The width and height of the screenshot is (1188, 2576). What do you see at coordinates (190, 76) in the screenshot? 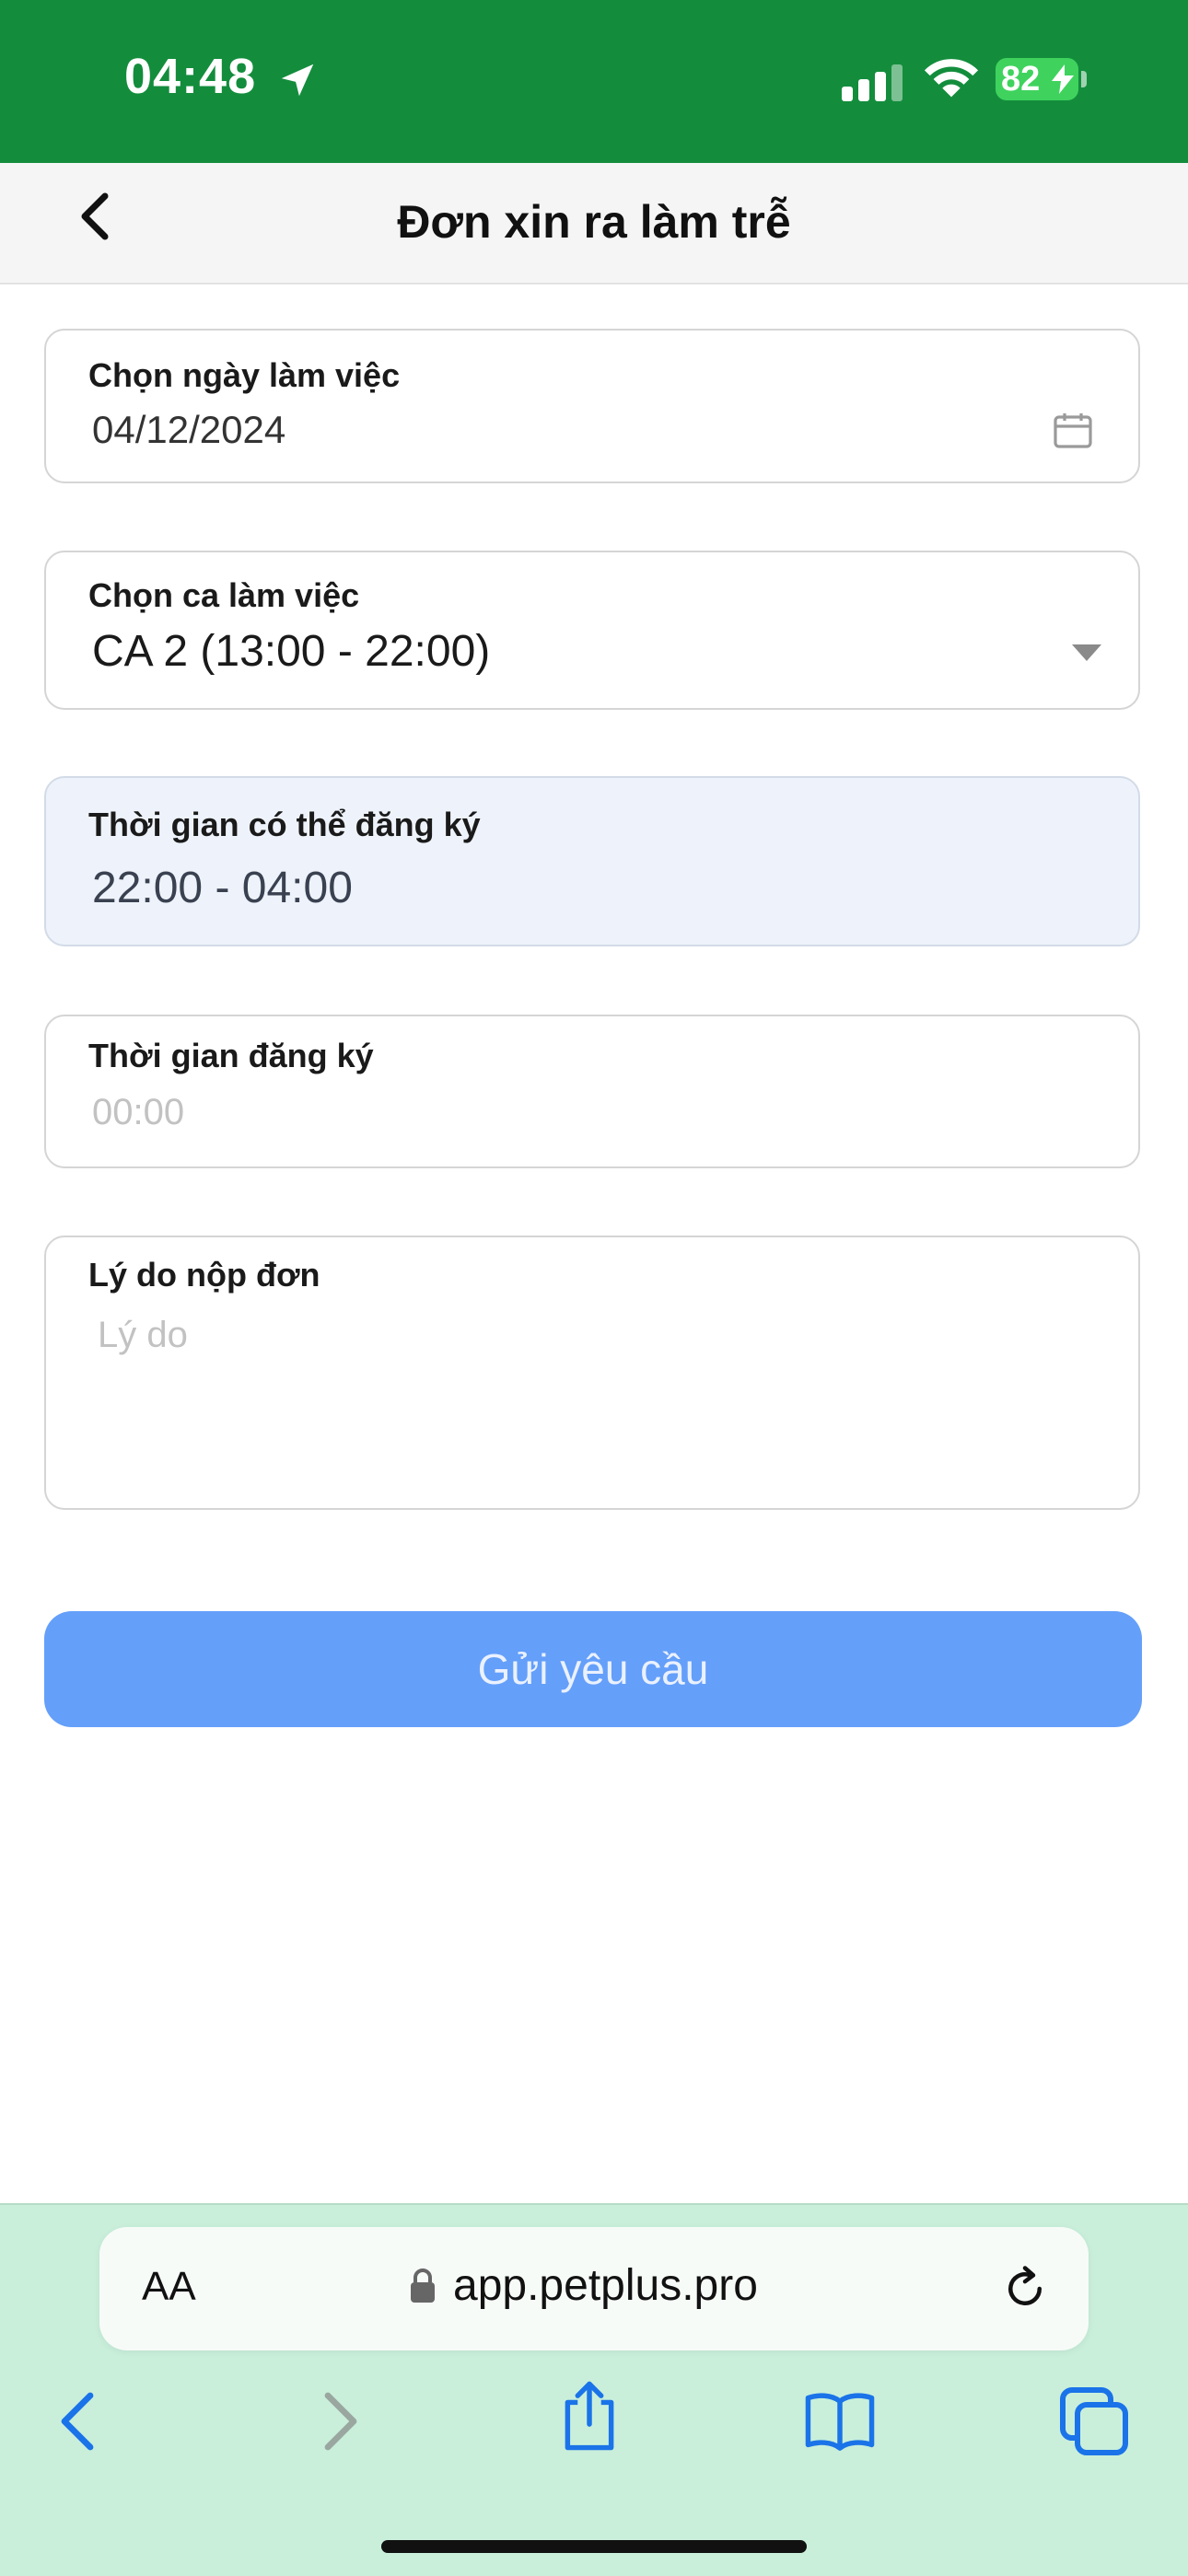
I see `status-time: 04:48` at bounding box center [190, 76].